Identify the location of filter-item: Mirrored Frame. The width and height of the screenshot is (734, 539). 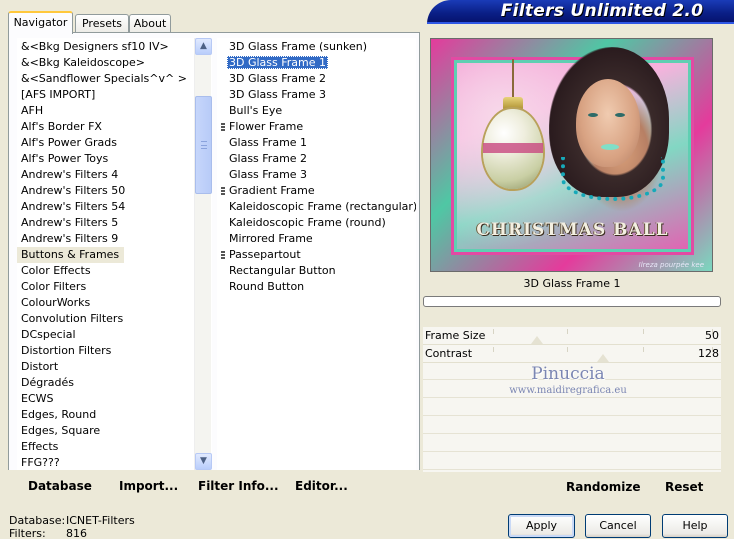
(316, 239).